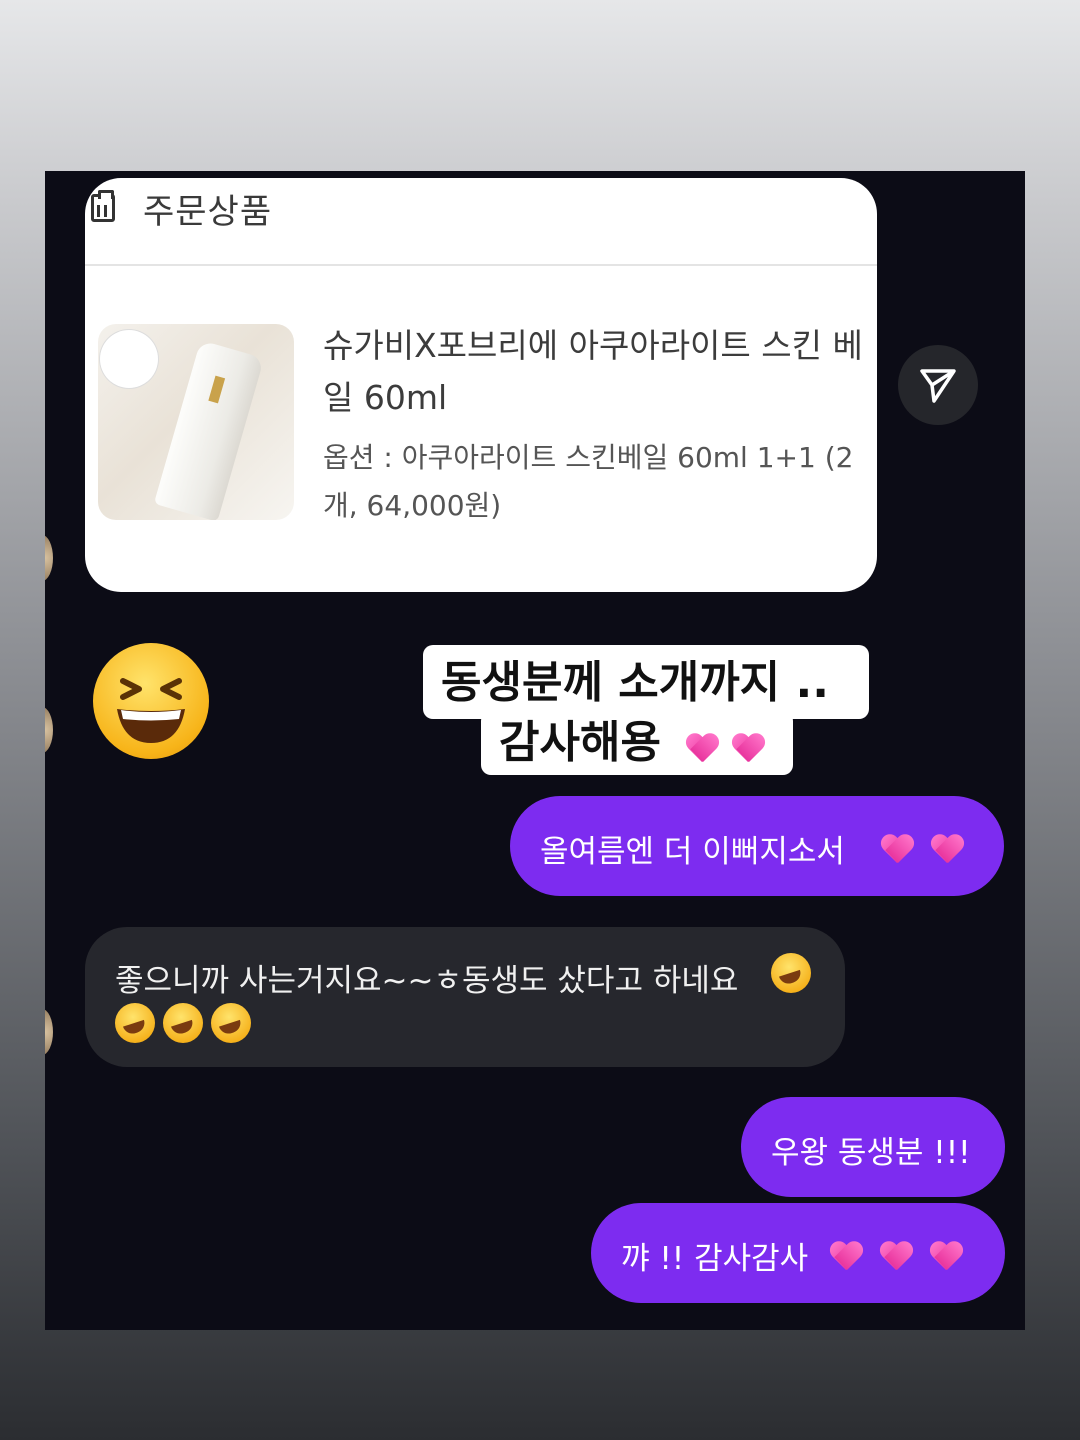  I want to click on message-bubble-mine: 꺄 !! 감사감사, so click(798, 1253).